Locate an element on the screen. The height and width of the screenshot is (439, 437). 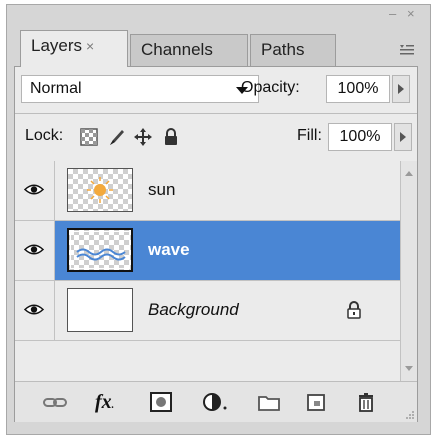
opacity-field: 100% is located at coordinates (358, 89).